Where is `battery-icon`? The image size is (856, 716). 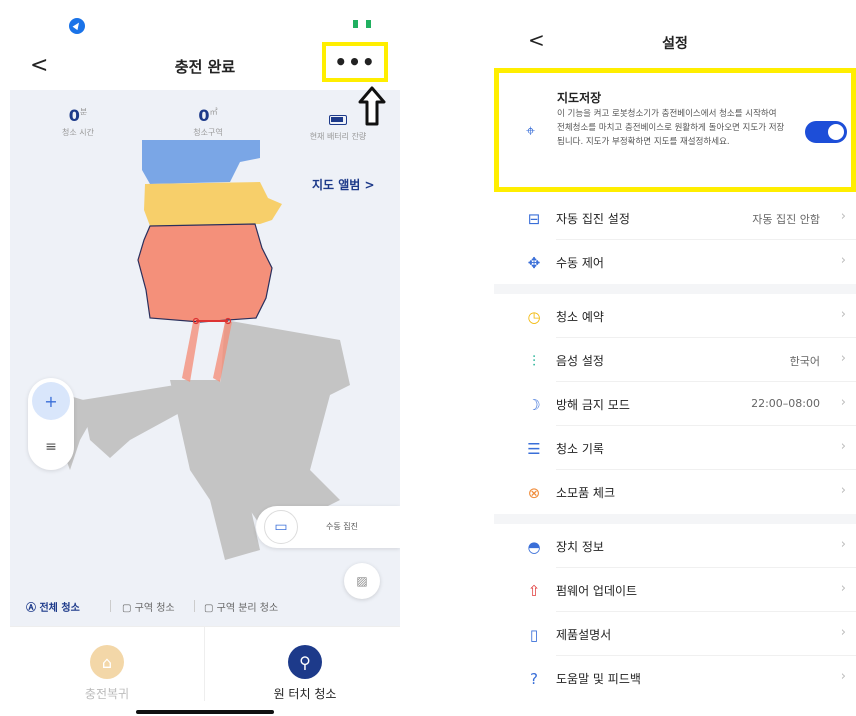 battery-icon is located at coordinates (338, 120).